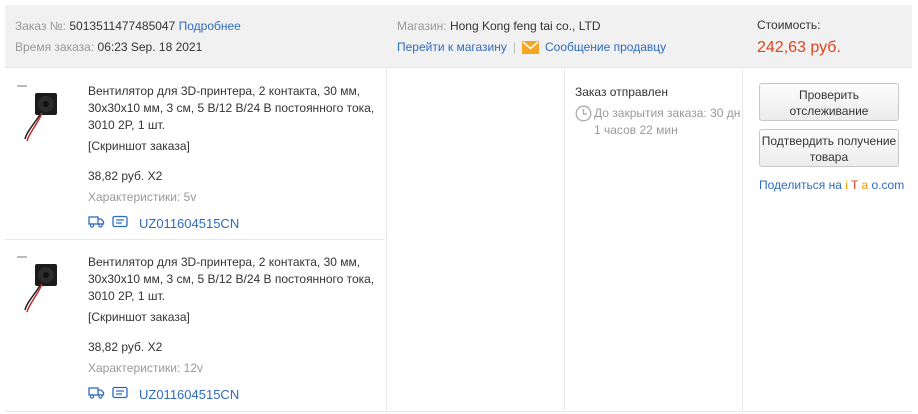  Describe the element at coordinates (846, 185) in the screenshot. I see `share-brand-part: i` at that location.